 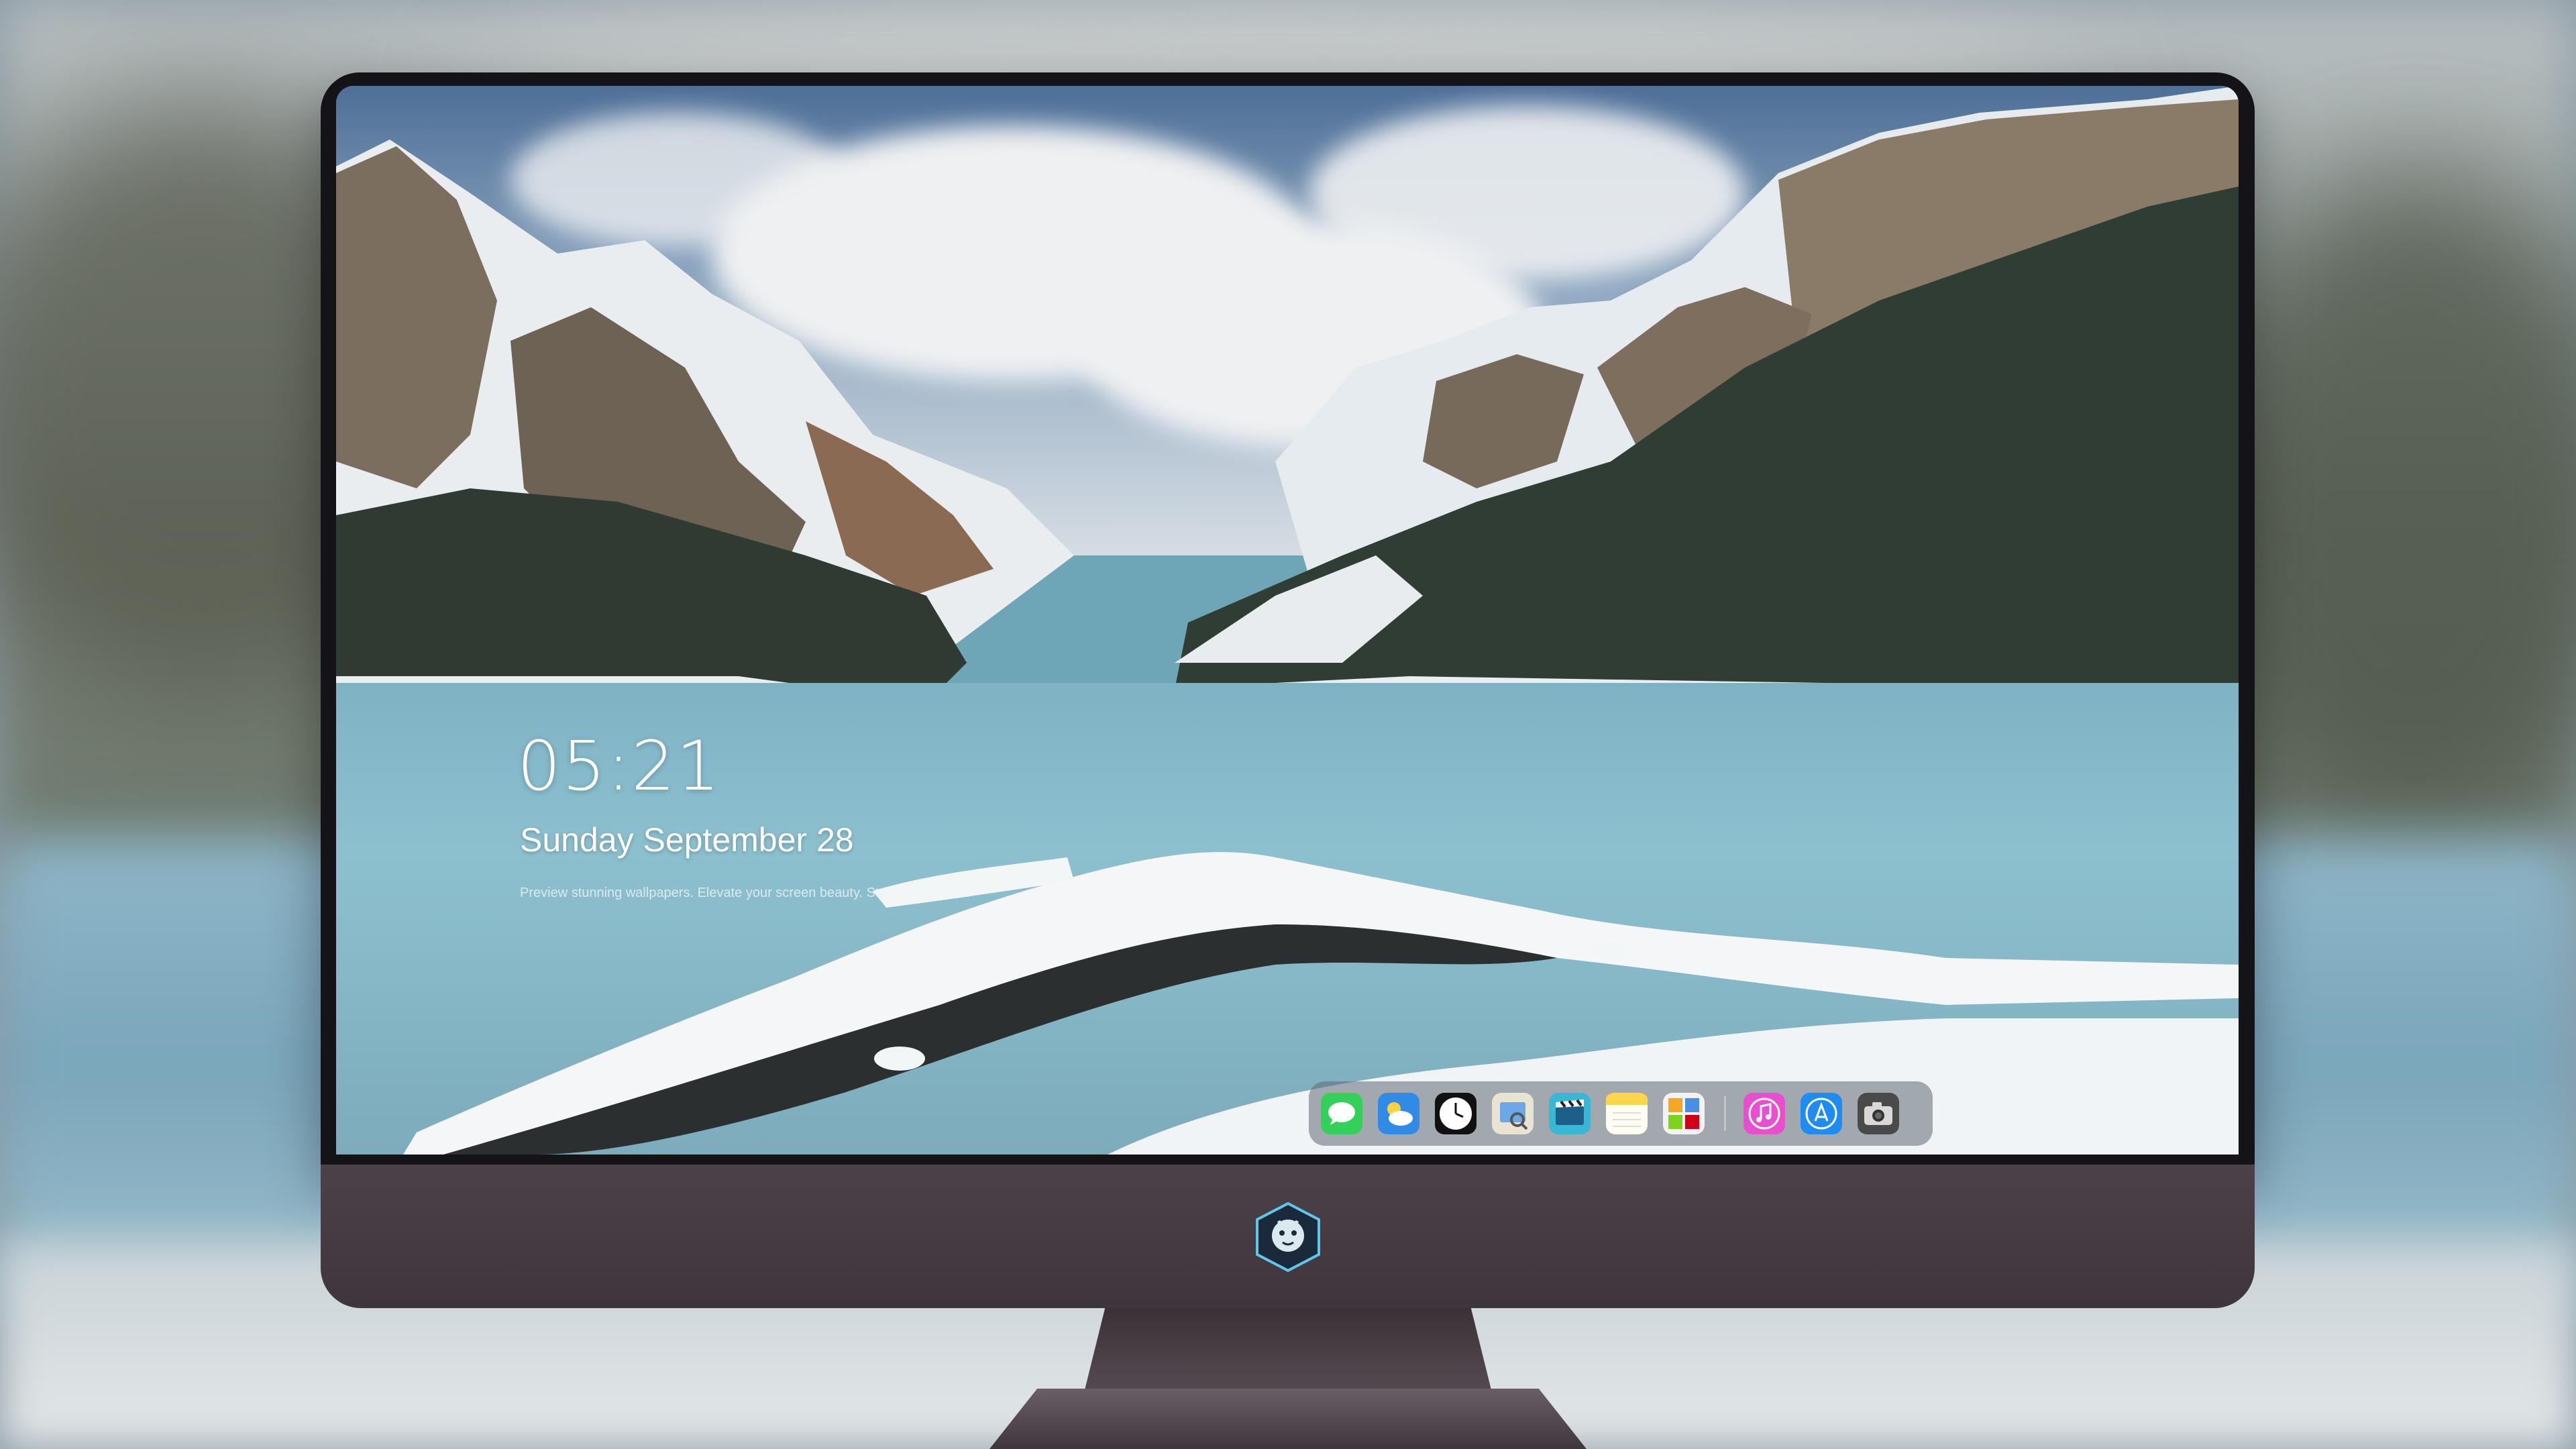 I want to click on wallpaper-snow-logs, so click(x=1321, y=1003).